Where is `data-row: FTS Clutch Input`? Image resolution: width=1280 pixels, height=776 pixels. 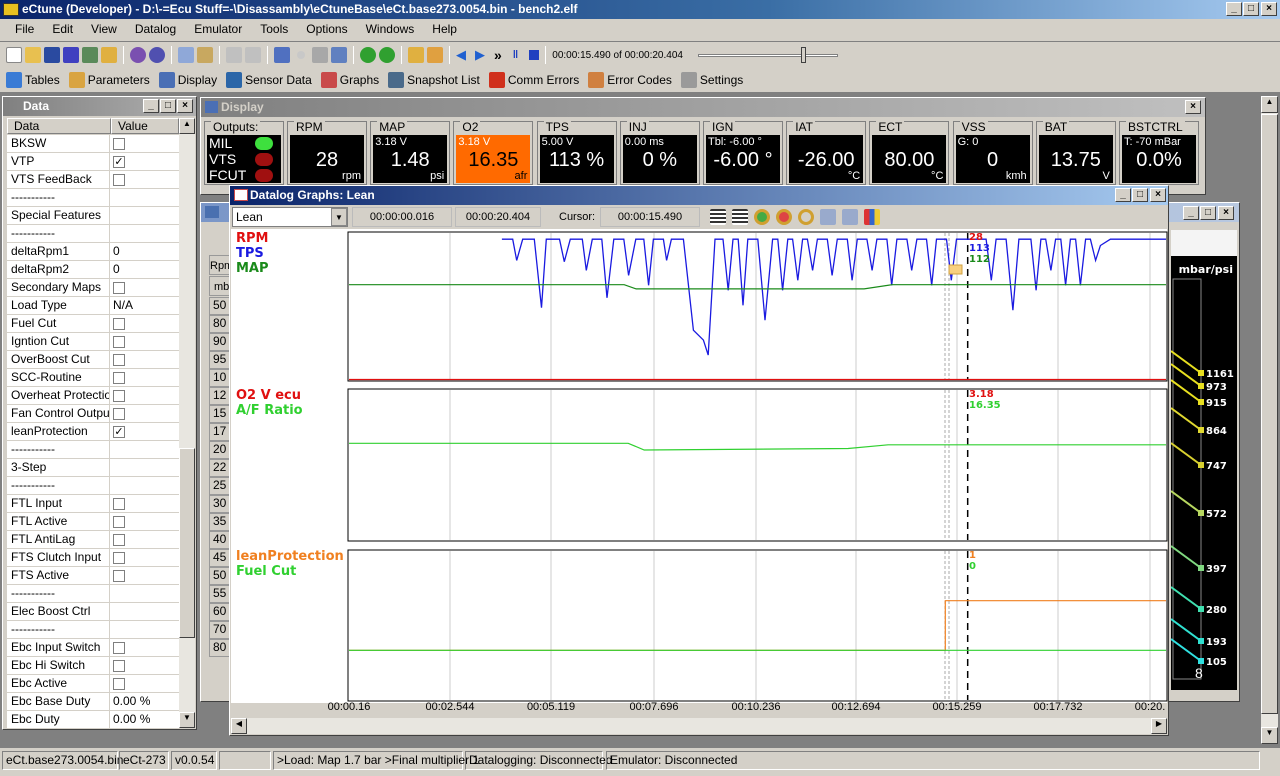
data-row: FTS Clutch Input is located at coordinates (93, 558).